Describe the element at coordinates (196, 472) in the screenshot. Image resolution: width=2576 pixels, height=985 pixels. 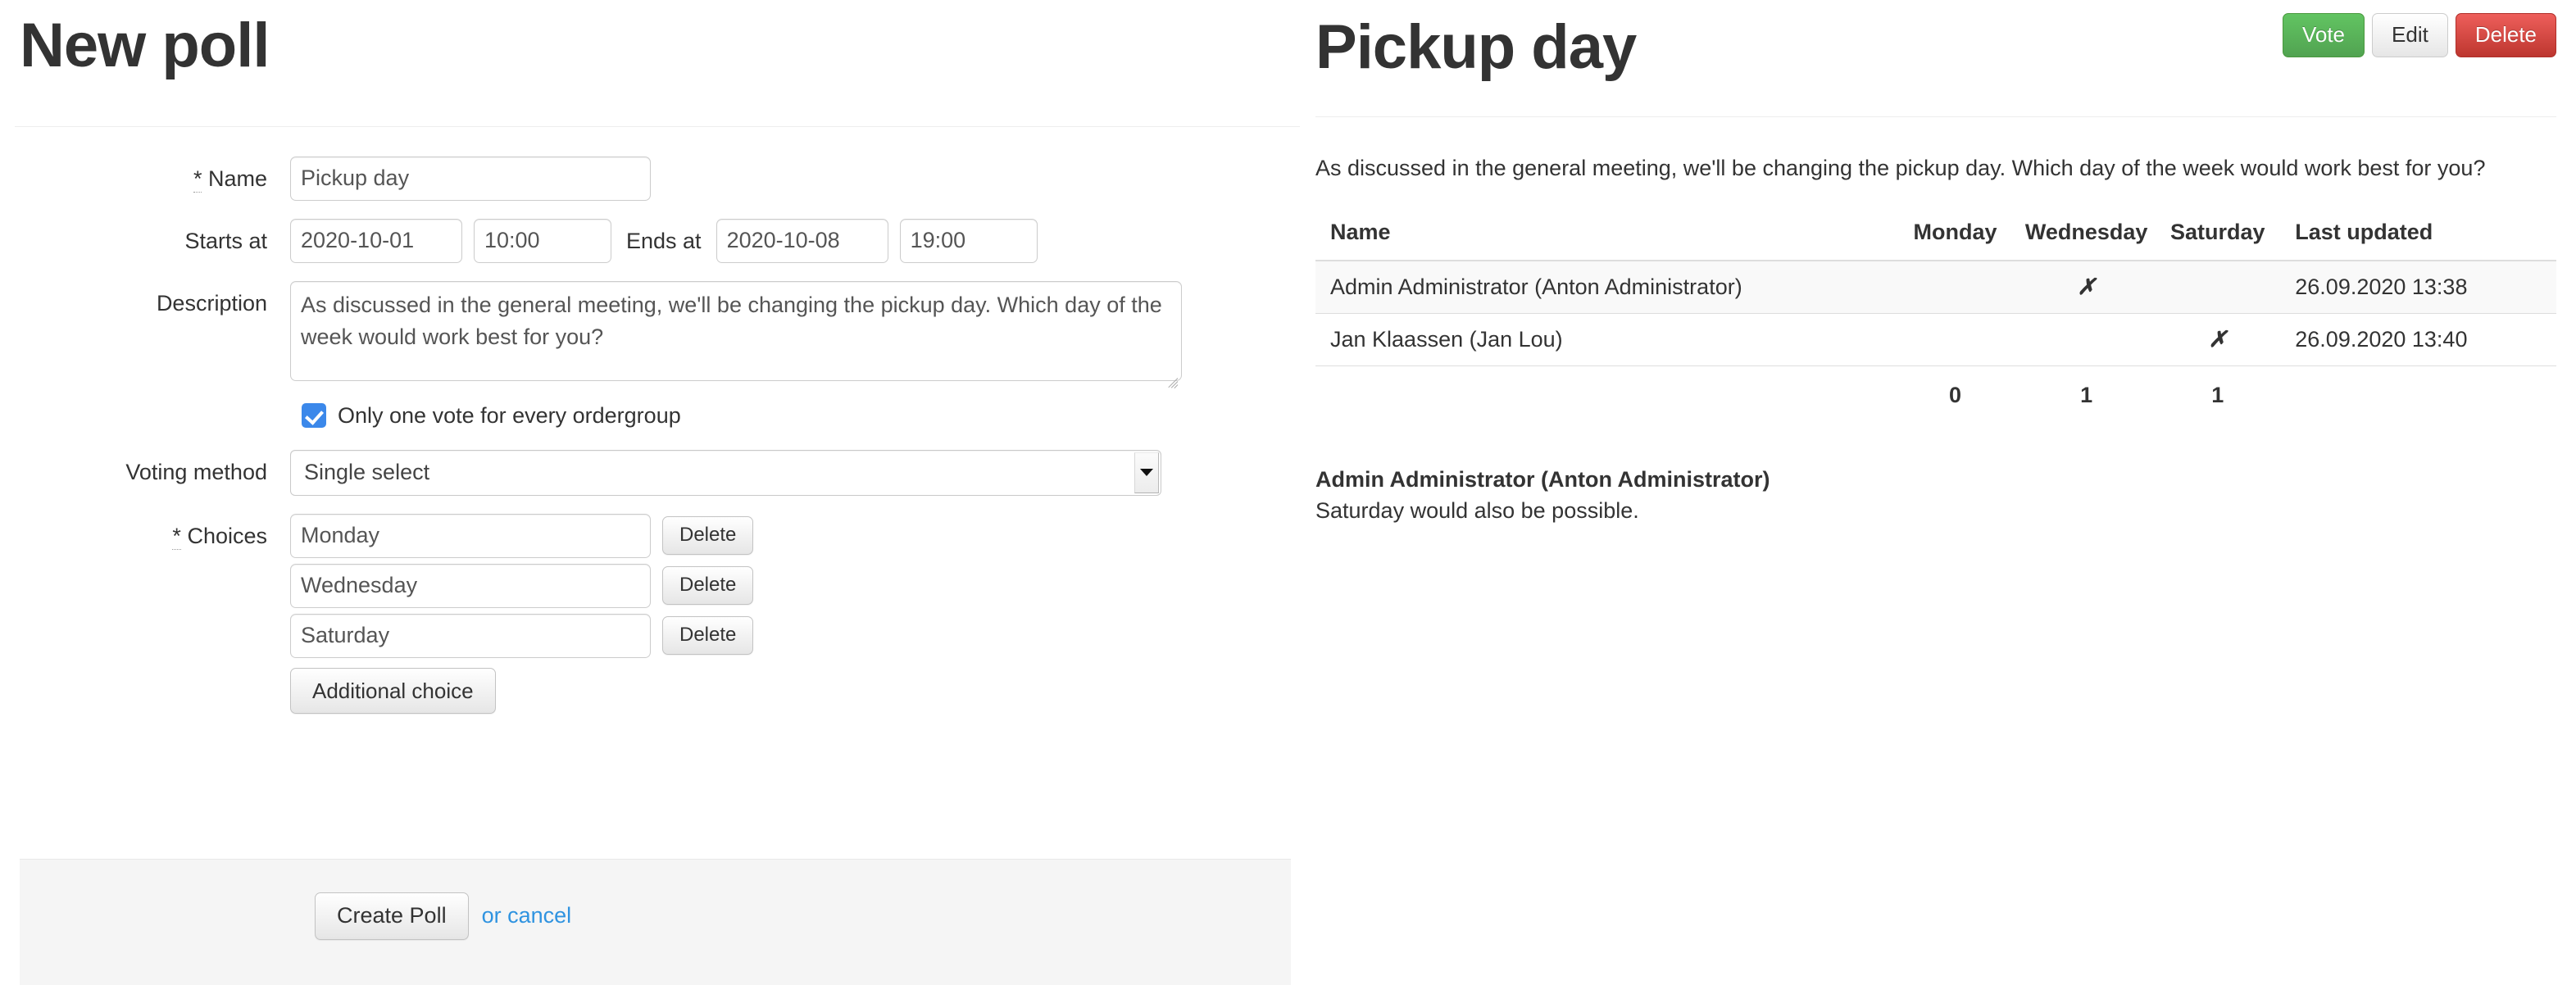
I see `voting-method-label: Voting method` at that location.